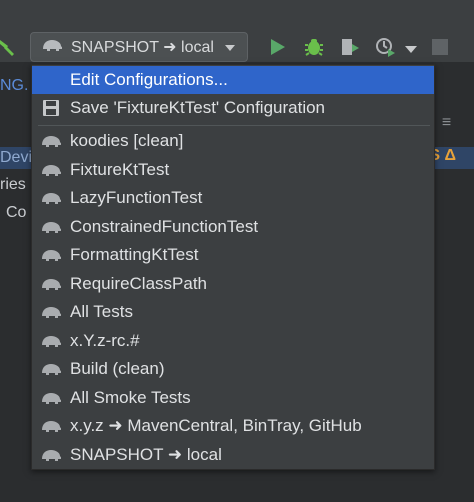 The width and height of the screenshot is (474, 502). What do you see at coordinates (51, 80) in the screenshot?
I see `blank-icon` at bounding box center [51, 80].